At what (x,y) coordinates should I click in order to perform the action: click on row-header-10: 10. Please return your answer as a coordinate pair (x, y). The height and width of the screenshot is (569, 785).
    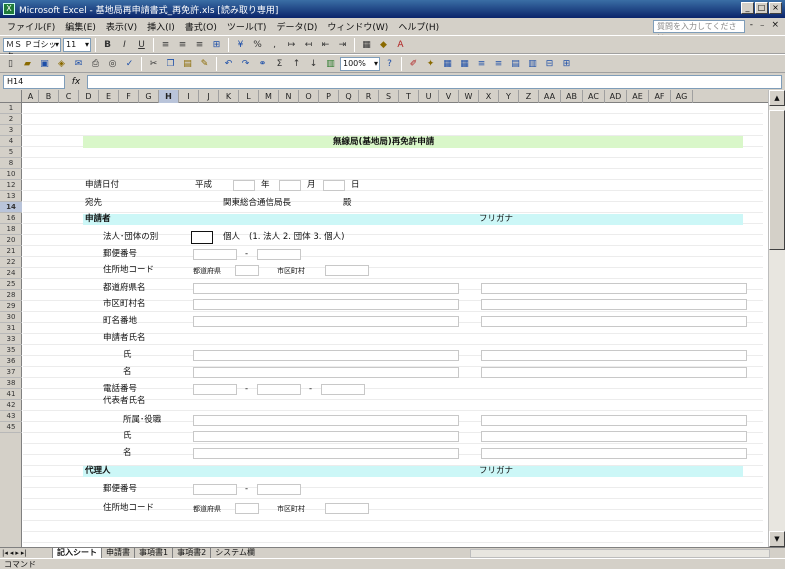
    Looking at the image, I should click on (11, 174).